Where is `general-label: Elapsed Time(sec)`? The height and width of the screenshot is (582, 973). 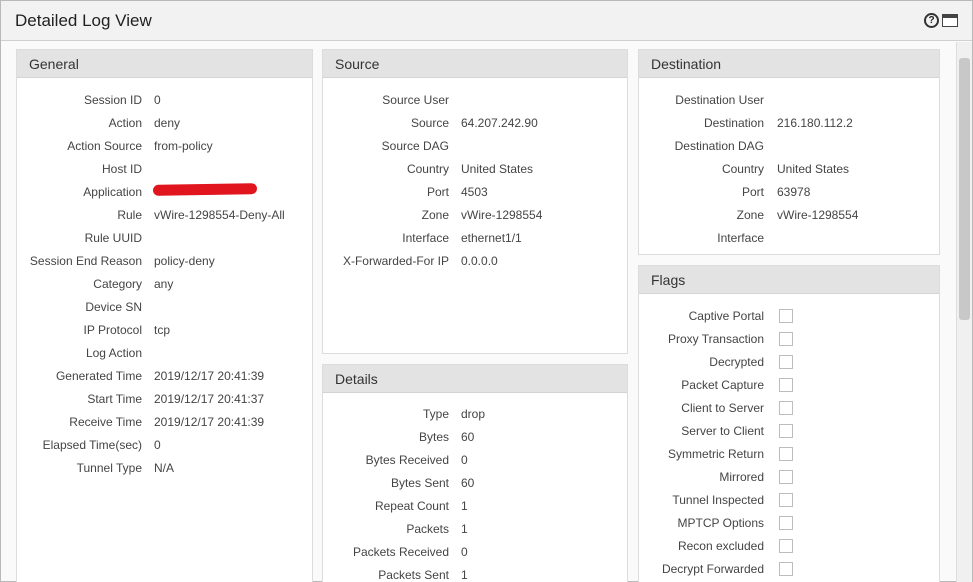 general-label: Elapsed Time(sec) is located at coordinates (92, 445).